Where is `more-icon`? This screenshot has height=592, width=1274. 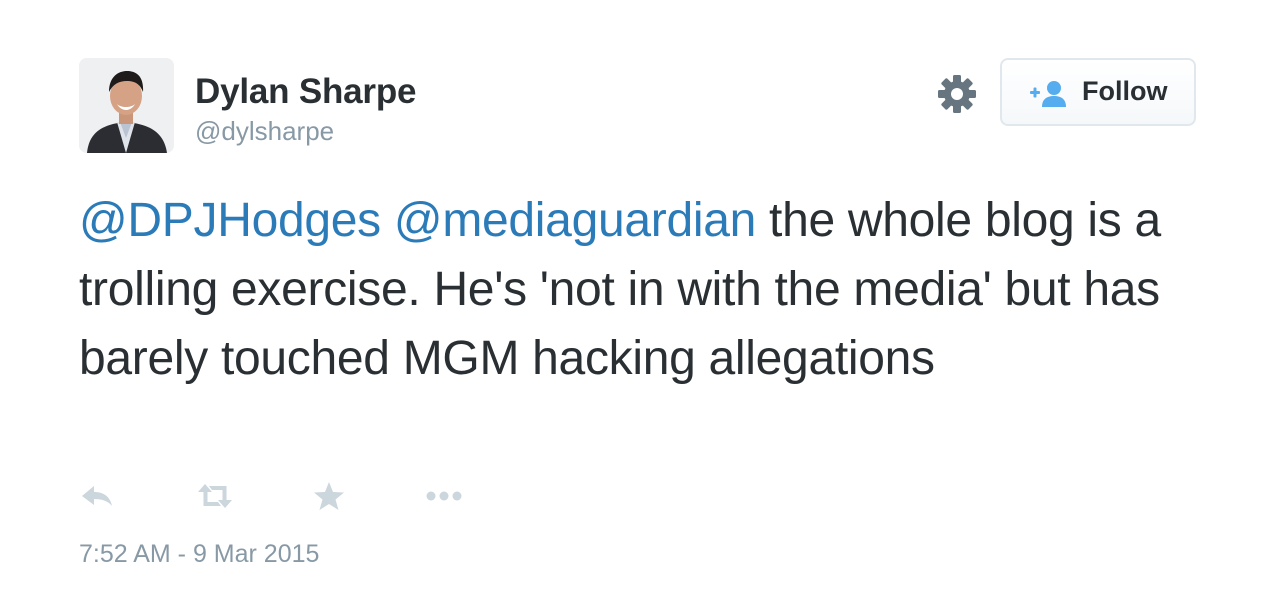
more-icon is located at coordinates (444, 496).